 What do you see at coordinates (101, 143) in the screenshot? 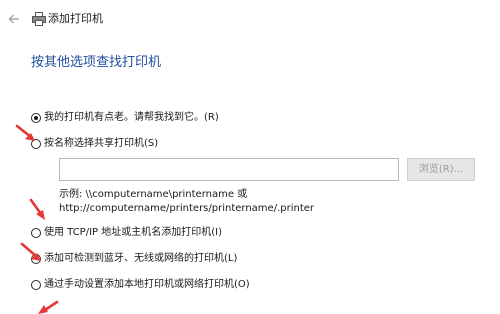
I see `option-shared-by-name-label: 按名称选择共享打印机(S)` at bounding box center [101, 143].